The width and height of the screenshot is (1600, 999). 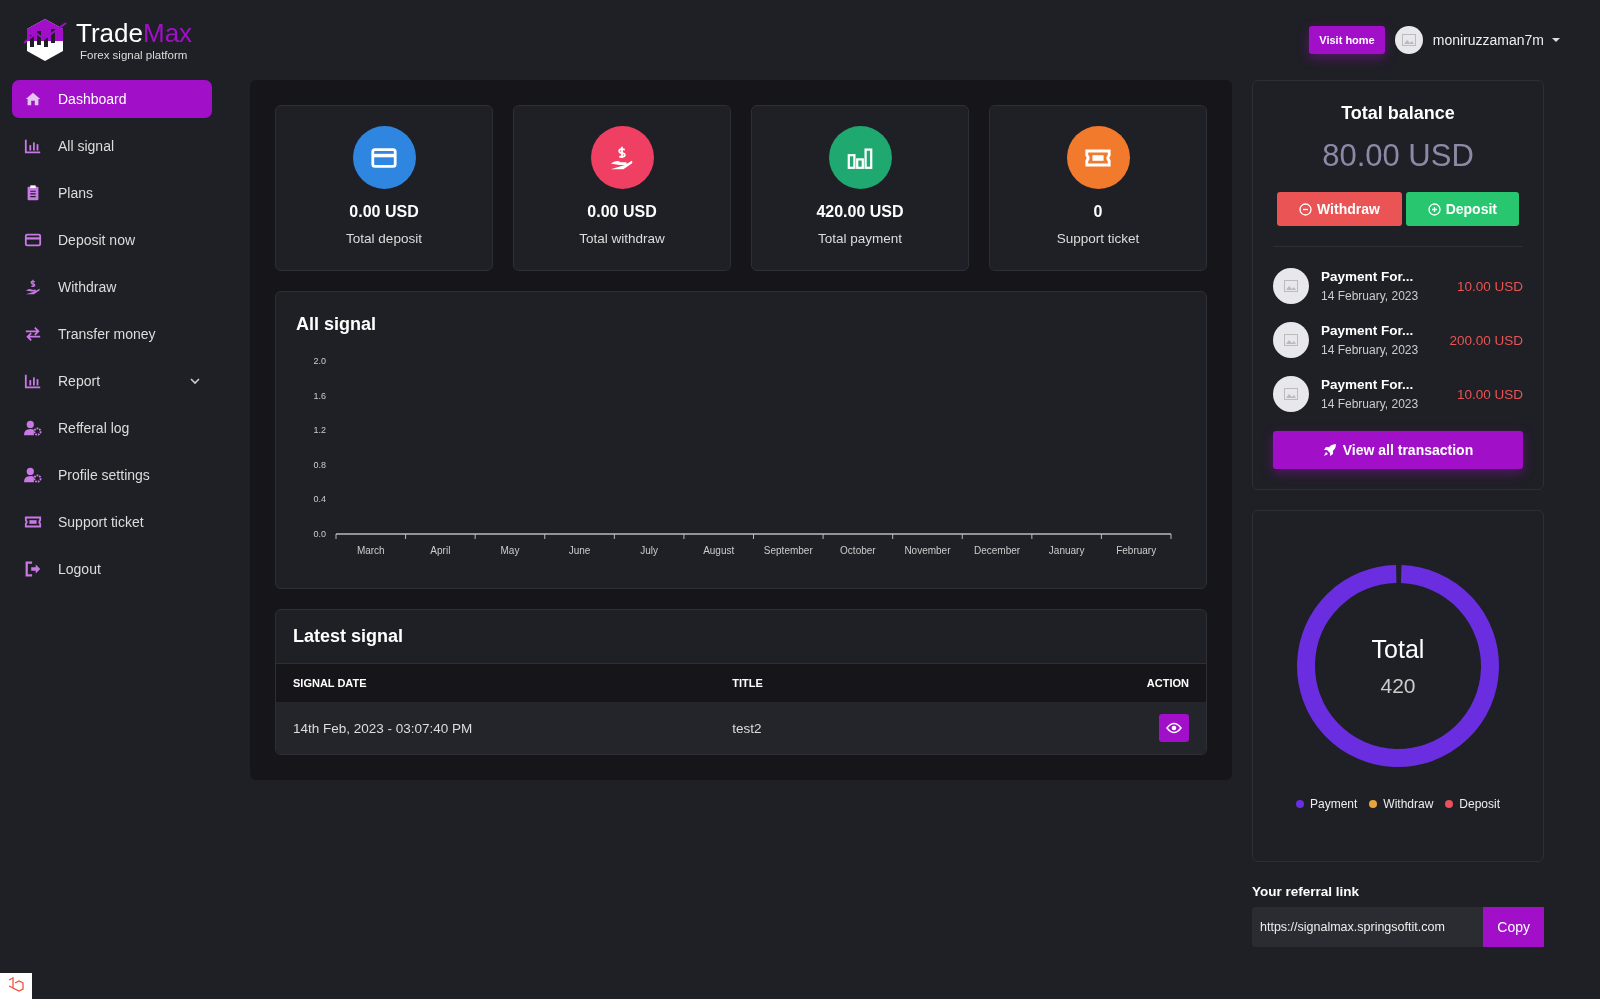 I want to click on column-header: TITLE, so click(x=747, y=683).